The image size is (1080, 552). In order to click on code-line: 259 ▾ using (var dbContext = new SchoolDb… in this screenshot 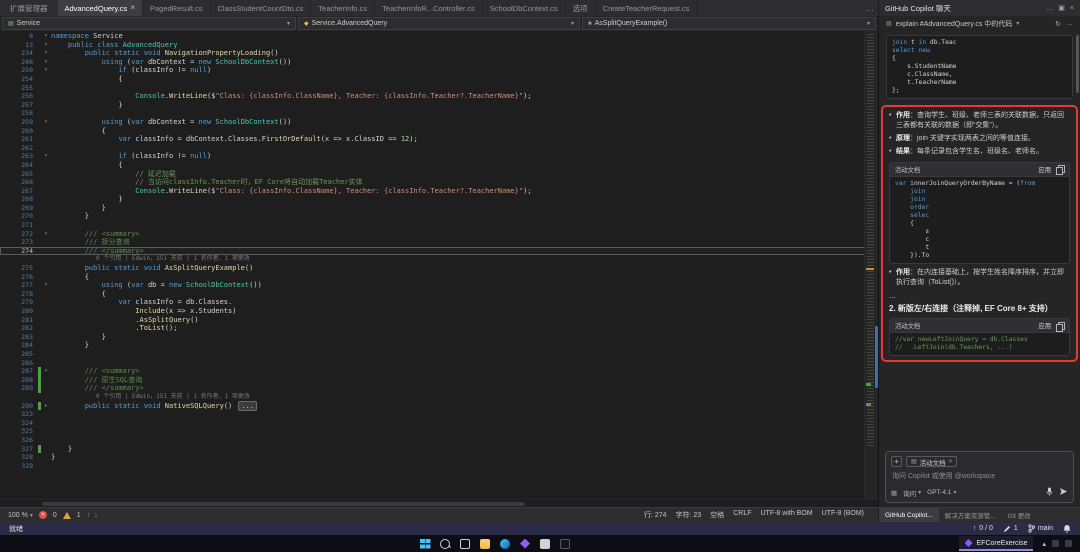, I will do `click(439, 122)`.